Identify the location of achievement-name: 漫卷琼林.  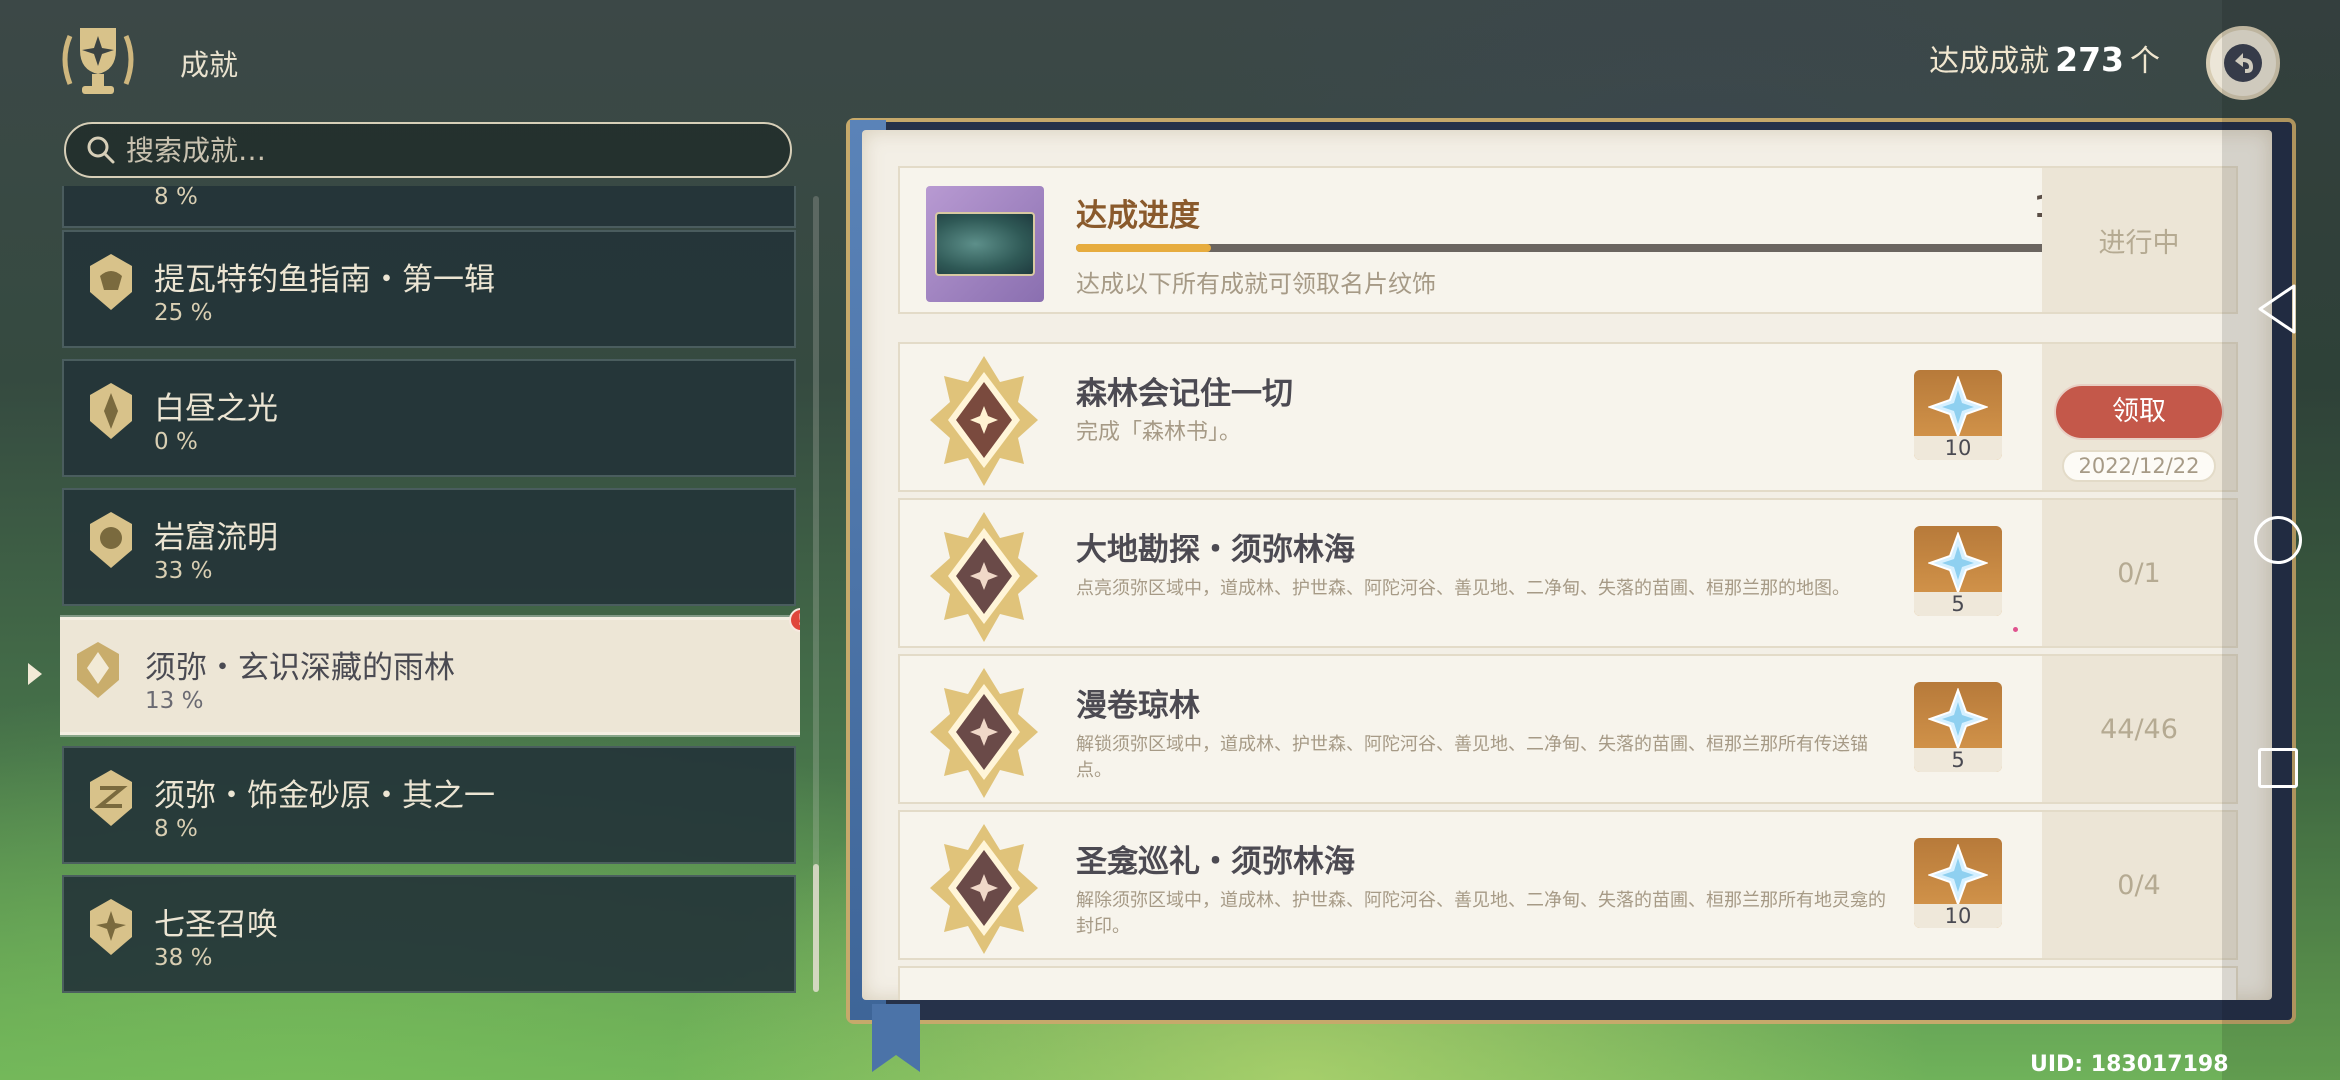
(1138, 706).